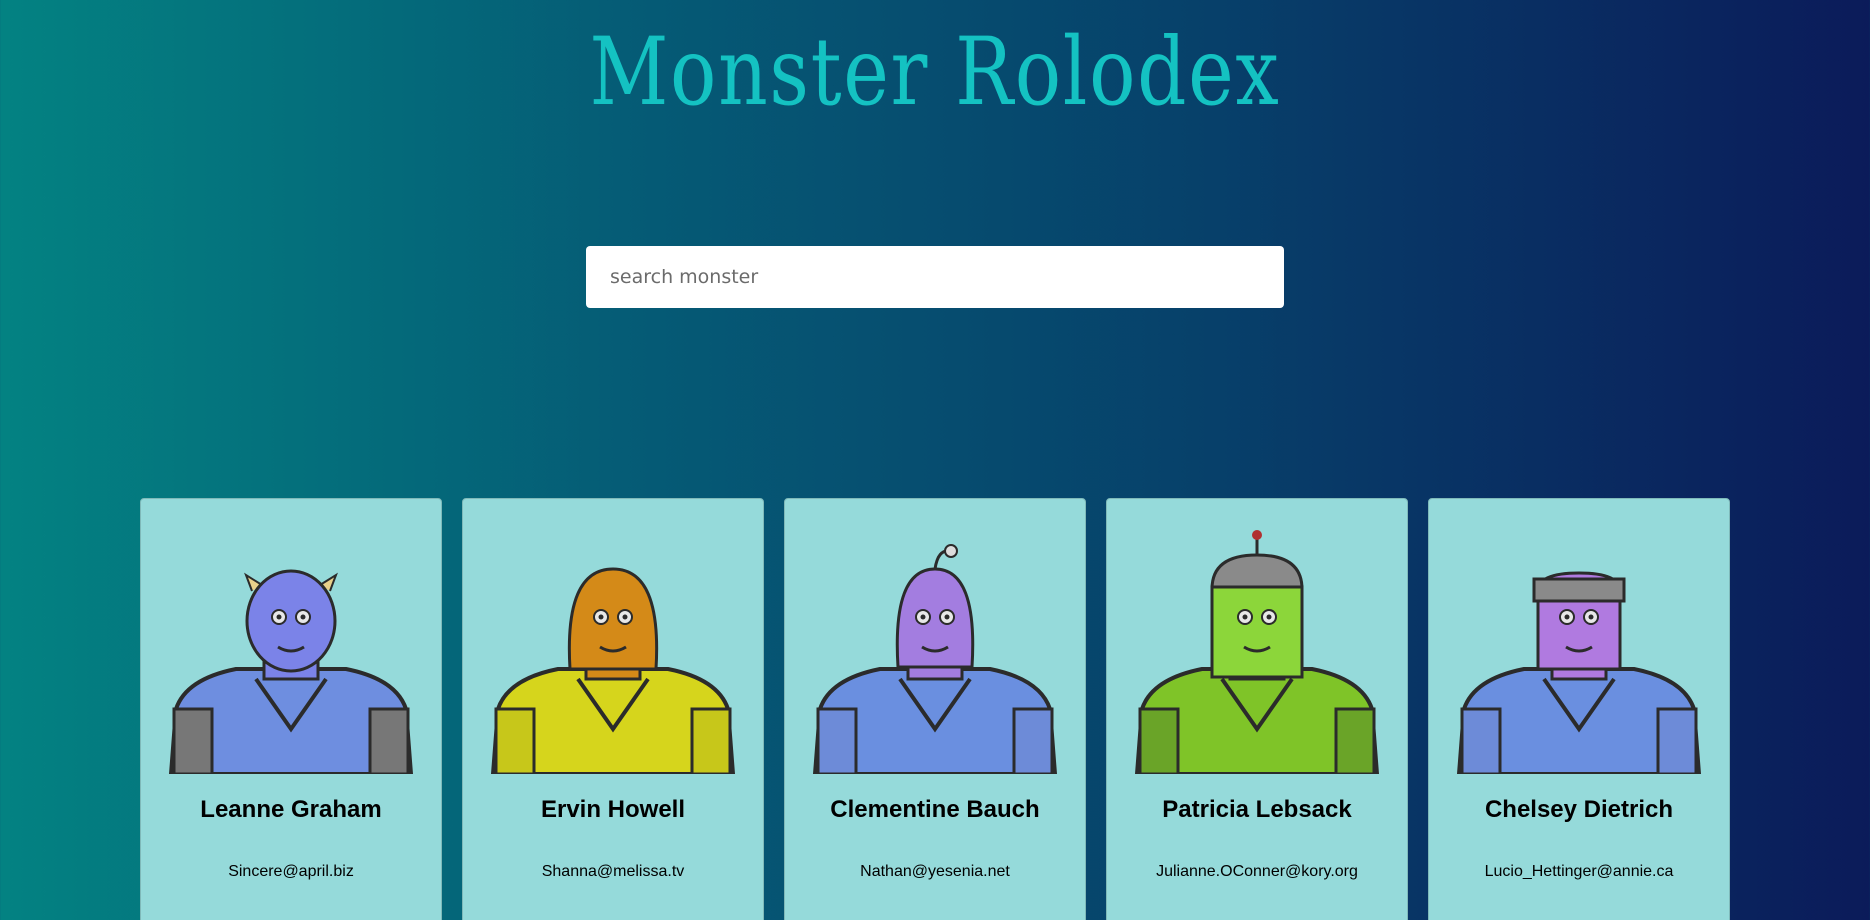 Image resolution: width=1870 pixels, height=920 pixels. I want to click on orange-helmet-monster-icon, so click(613, 670).